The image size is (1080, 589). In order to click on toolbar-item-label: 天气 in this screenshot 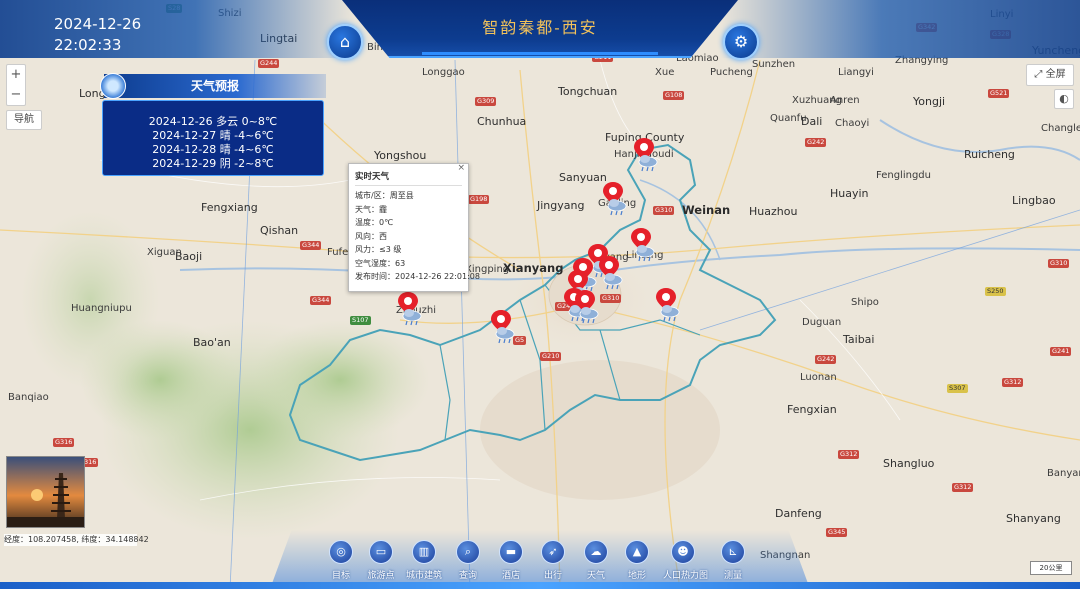, I will do `click(595, 576)`.